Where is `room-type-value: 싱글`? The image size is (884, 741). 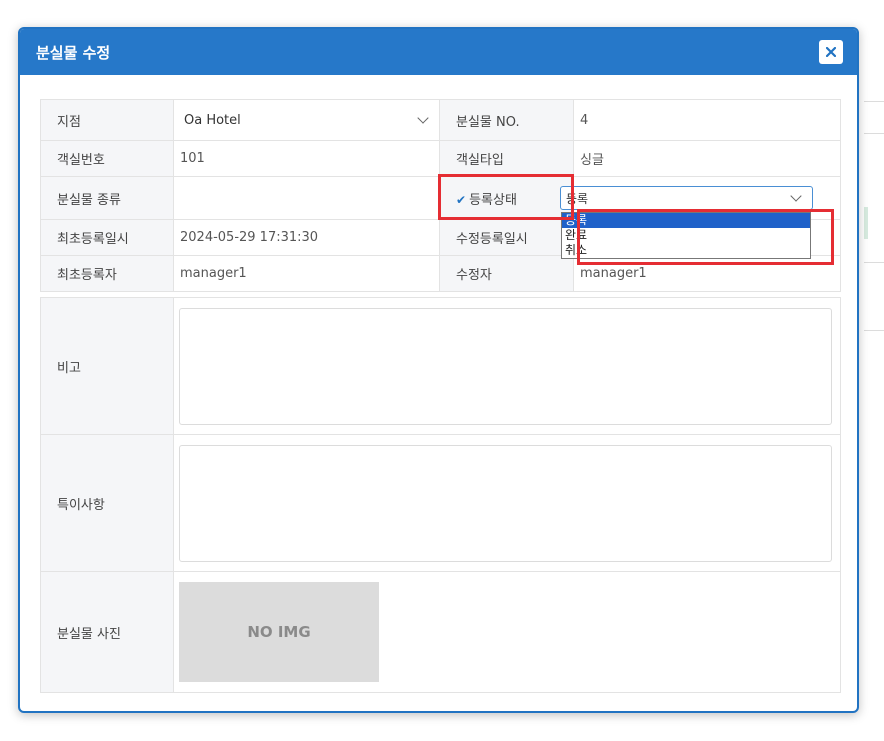 room-type-value: 싱글 is located at coordinates (707, 158).